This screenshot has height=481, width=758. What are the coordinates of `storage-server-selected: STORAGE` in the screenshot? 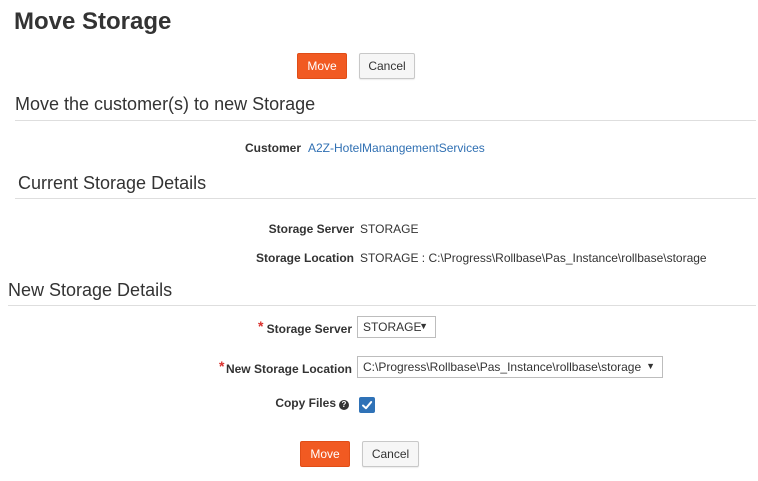 It's located at (392, 327).